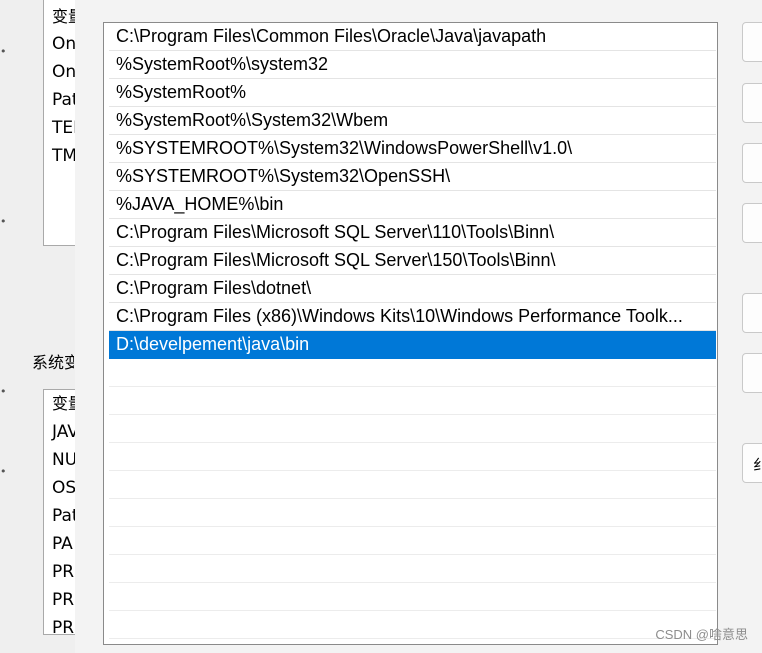 The width and height of the screenshot is (762, 653). What do you see at coordinates (752, 313) in the screenshot?
I see `move-up-button` at bounding box center [752, 313].